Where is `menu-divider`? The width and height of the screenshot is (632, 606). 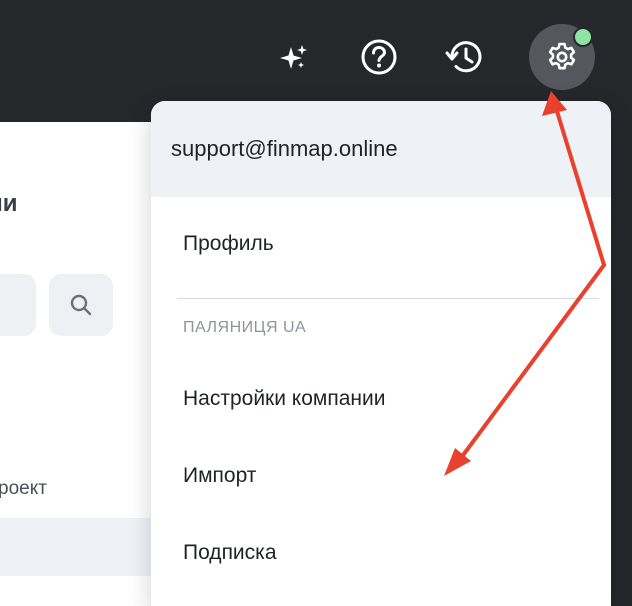
menu-divider is located at coordinates (388, 298).